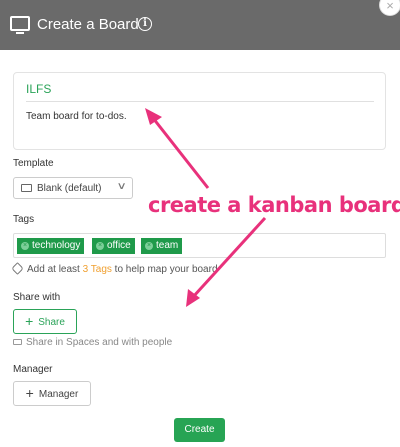 The height and width of the screenshot is (447, 400). What do you see at coordinates (76, 116) in the screenshot?
I see `board-description-input: Team board for to-dos.` at bounding box center [76, 116].